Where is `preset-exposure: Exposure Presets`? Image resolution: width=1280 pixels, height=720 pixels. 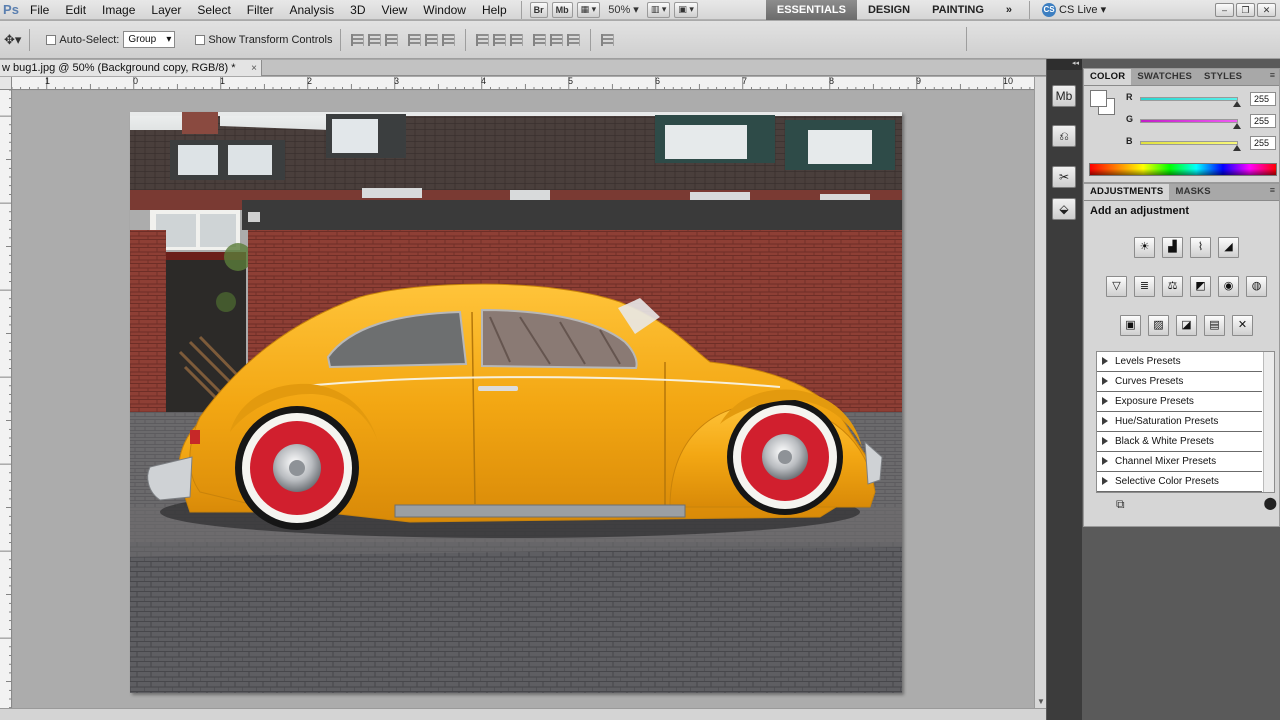
preset-exposure: Exposure Presets is located at coordinates (1179, 402).